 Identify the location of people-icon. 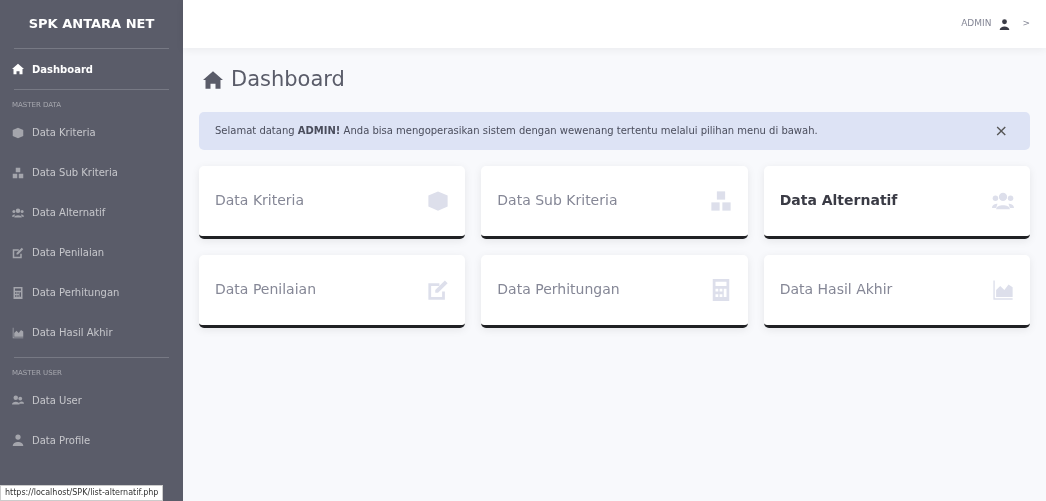
(18, 212).